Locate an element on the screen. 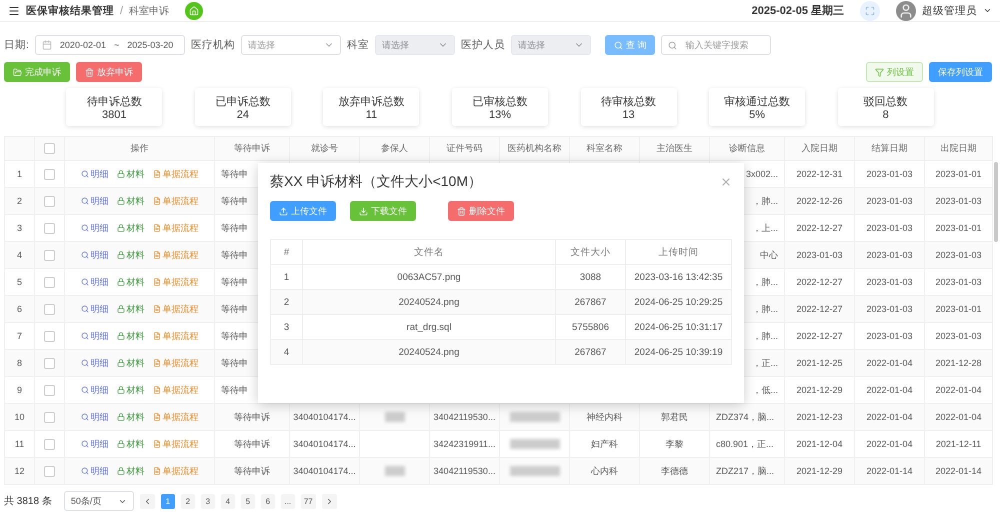  page-button: 3 is located at coordinates (207, 501).